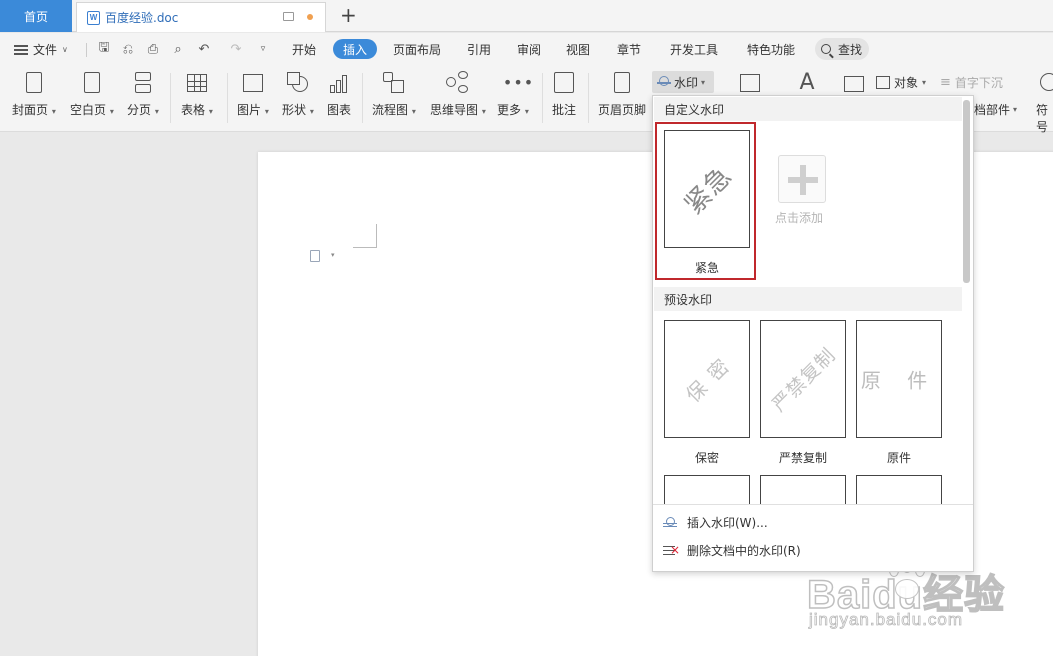 The width and height of the screenshot is (1053, 656). What do you see at coordinates (813, 537) in the screenshot?
I see `watermark-actions: 插入水印(W)... 删除文档中的水印(R)` at bounding box center [813, 537].